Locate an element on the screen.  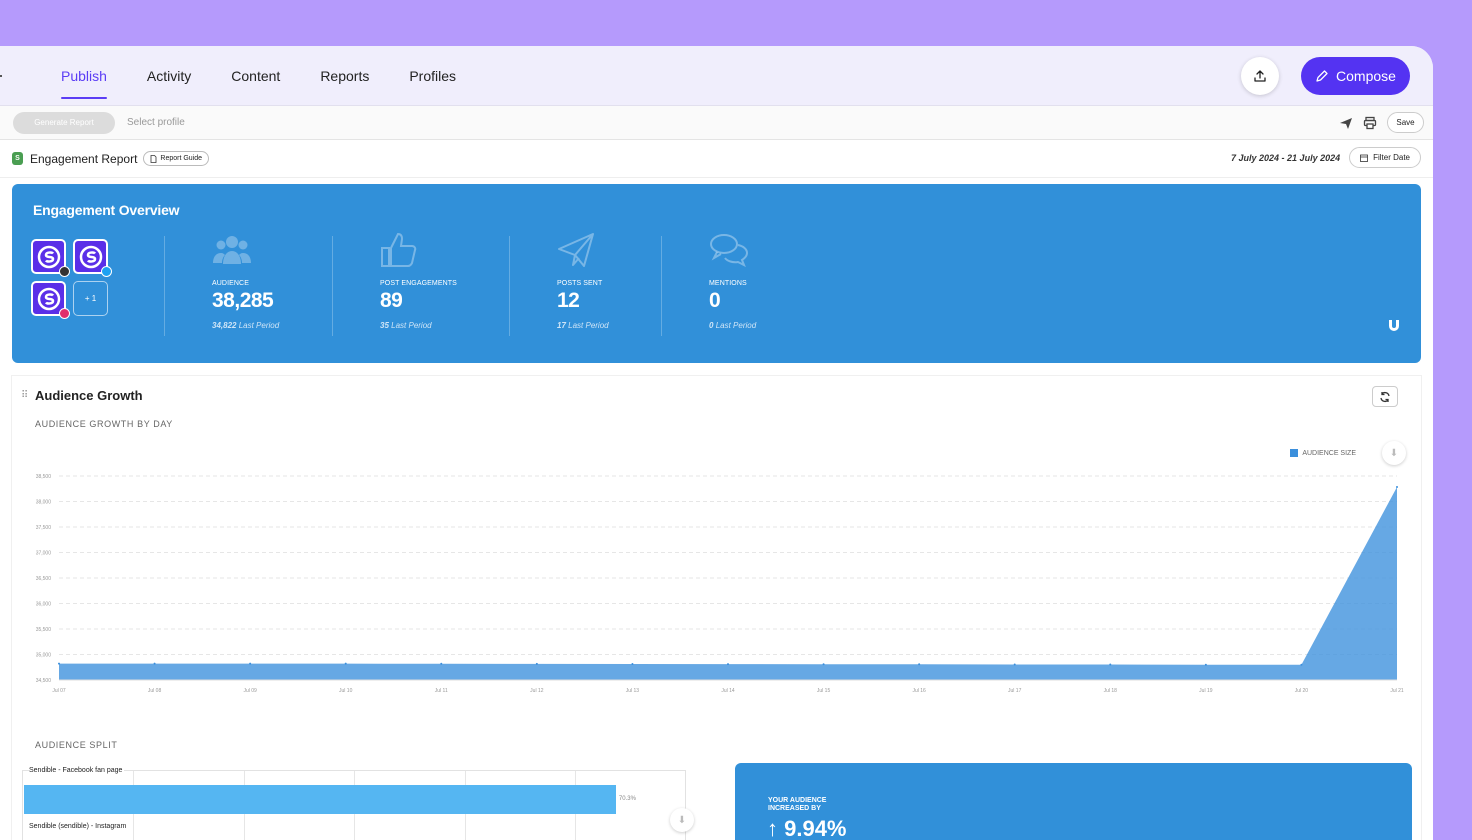
twitter-badge-icon is located at coordinates (106, 271).